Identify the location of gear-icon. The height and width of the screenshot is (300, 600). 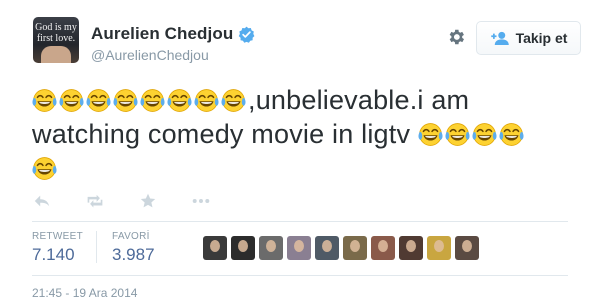
(456, 37).